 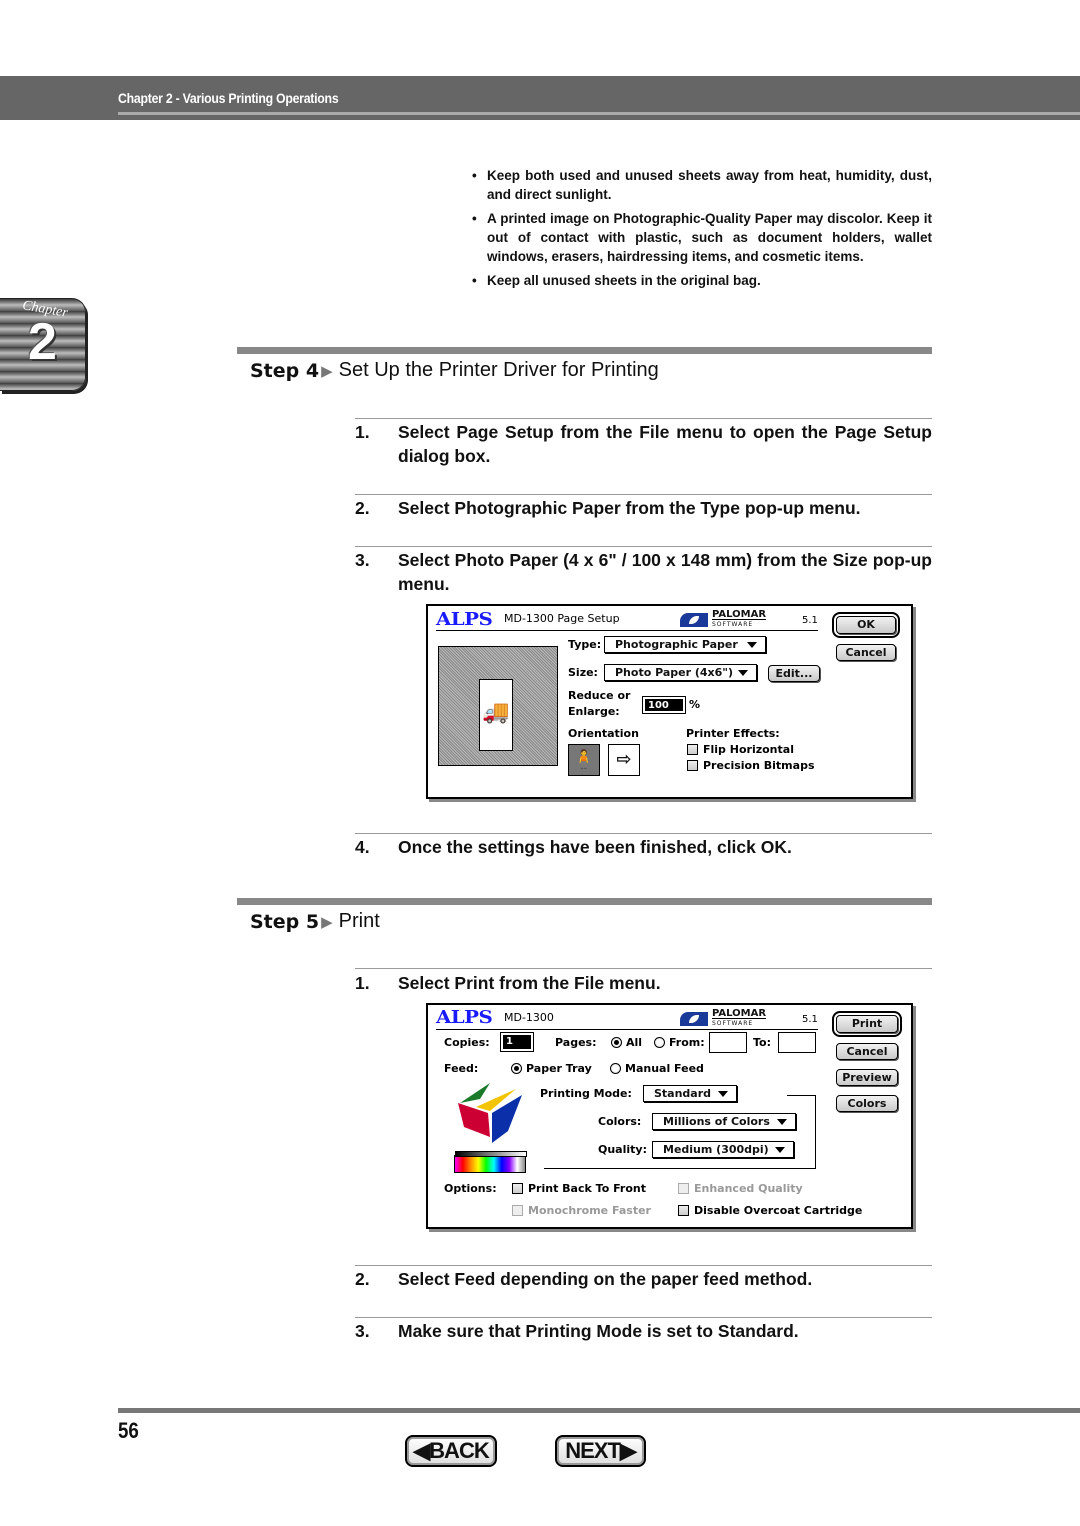 I want to click on chapter-header-title: Chapter 2 - Various Printing Operations, so click(x=228, y=98).